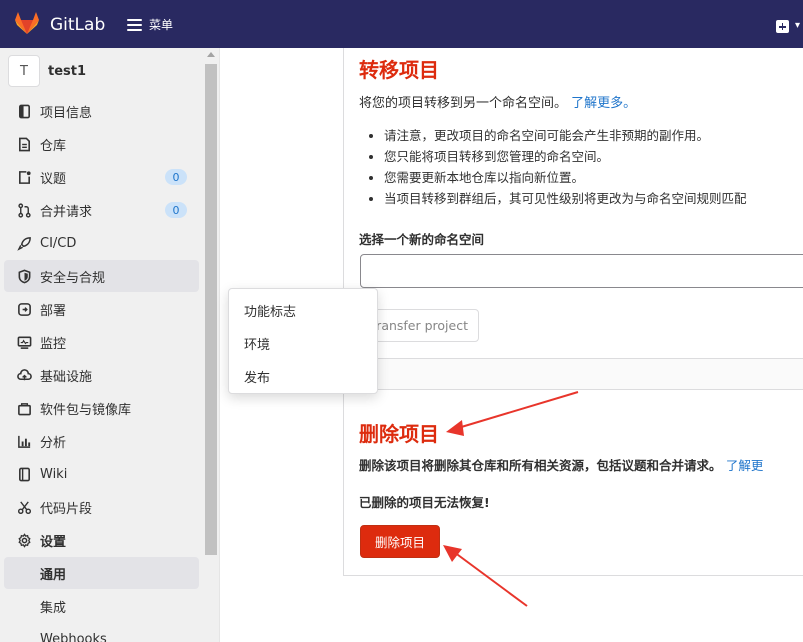 Image resolution: width=803 pixels, height=642 pixels. I want to click on namespace-label: 选择一个新的命名空间, so click(422, 239).